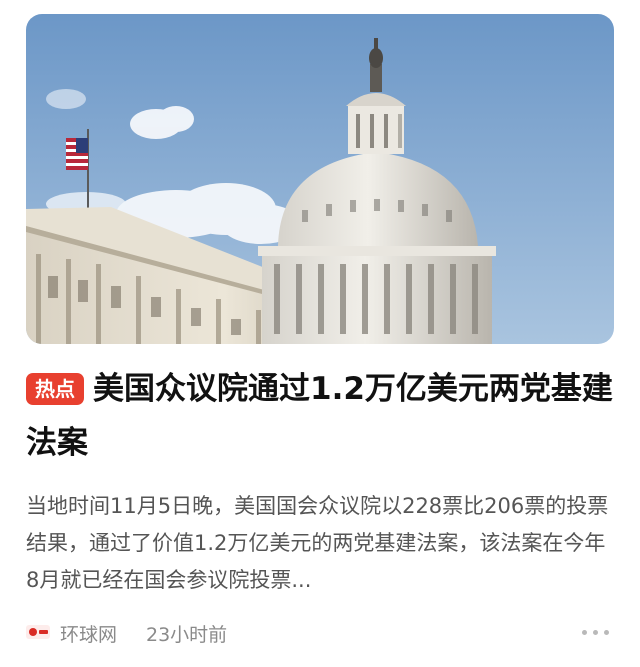 The width and height of the screenshot is (640, 667). I want to click on article-meta: 环球网 23小时前, so click(321, 633).